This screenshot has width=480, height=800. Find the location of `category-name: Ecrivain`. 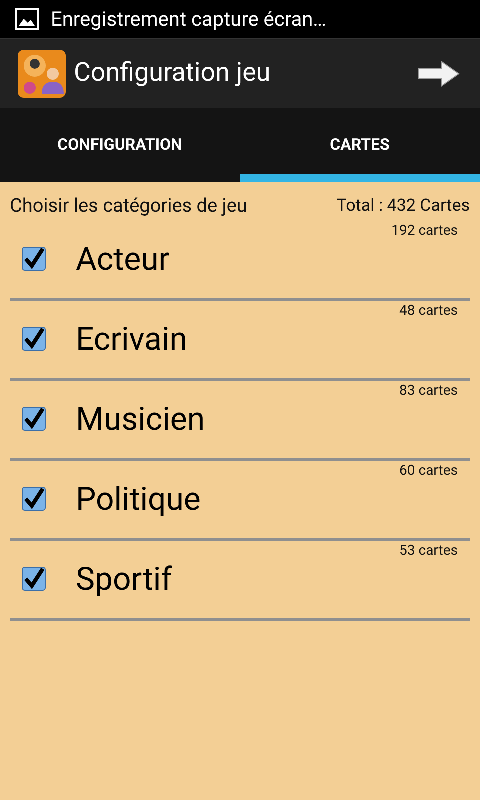

category-name: Ecrivain is located at coordinates (132, 339).